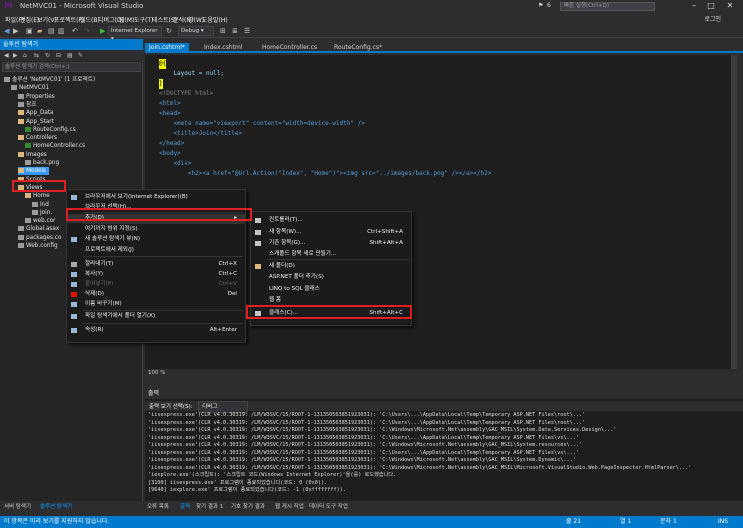 The width and height of the screenshot is (743, 528). Describe the element at coordinates (25, 56) in the screenshot. I see `home-icon: ⌂` at that location.